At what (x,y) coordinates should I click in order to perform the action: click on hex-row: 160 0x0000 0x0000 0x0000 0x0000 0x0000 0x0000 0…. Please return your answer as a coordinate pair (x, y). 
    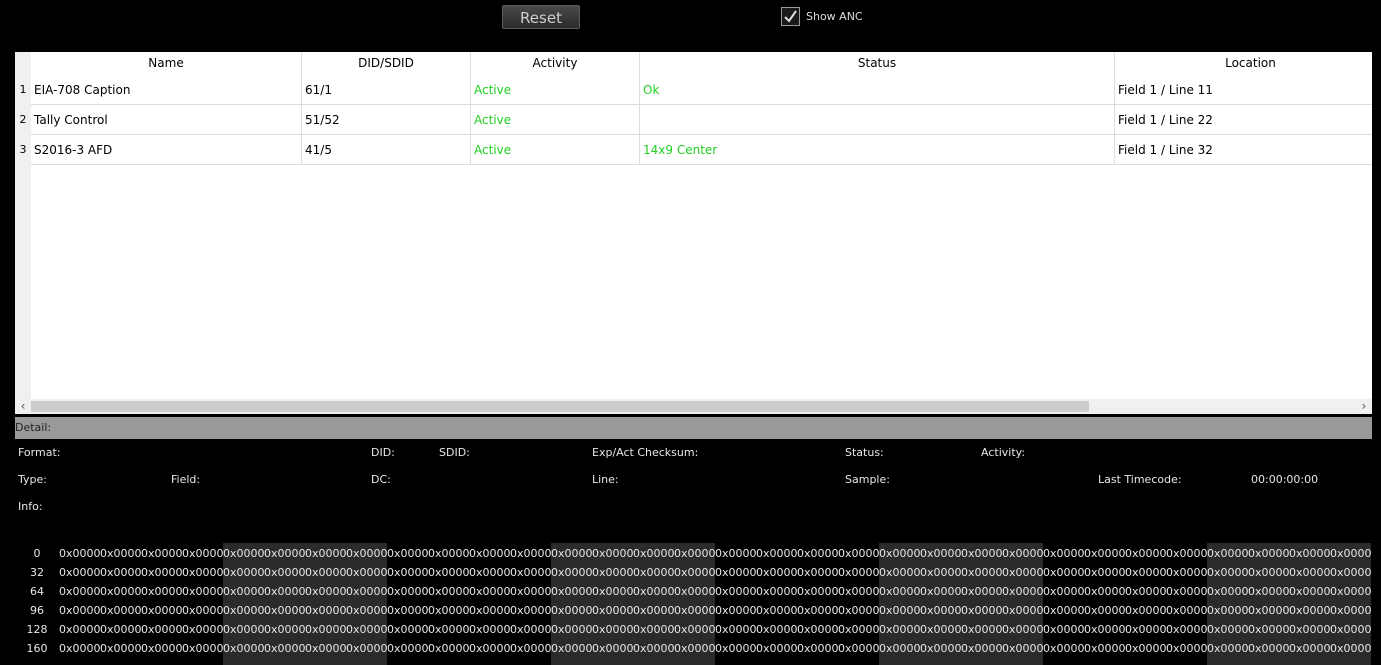
    Looking at the image, I should click on (693, 648).